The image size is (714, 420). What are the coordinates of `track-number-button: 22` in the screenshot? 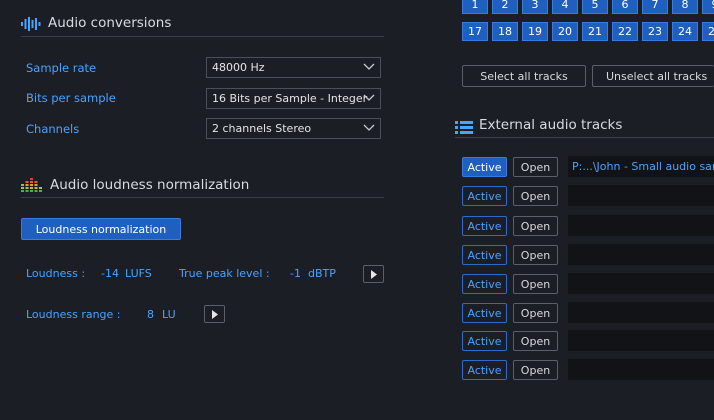 It's located at (625, 31).